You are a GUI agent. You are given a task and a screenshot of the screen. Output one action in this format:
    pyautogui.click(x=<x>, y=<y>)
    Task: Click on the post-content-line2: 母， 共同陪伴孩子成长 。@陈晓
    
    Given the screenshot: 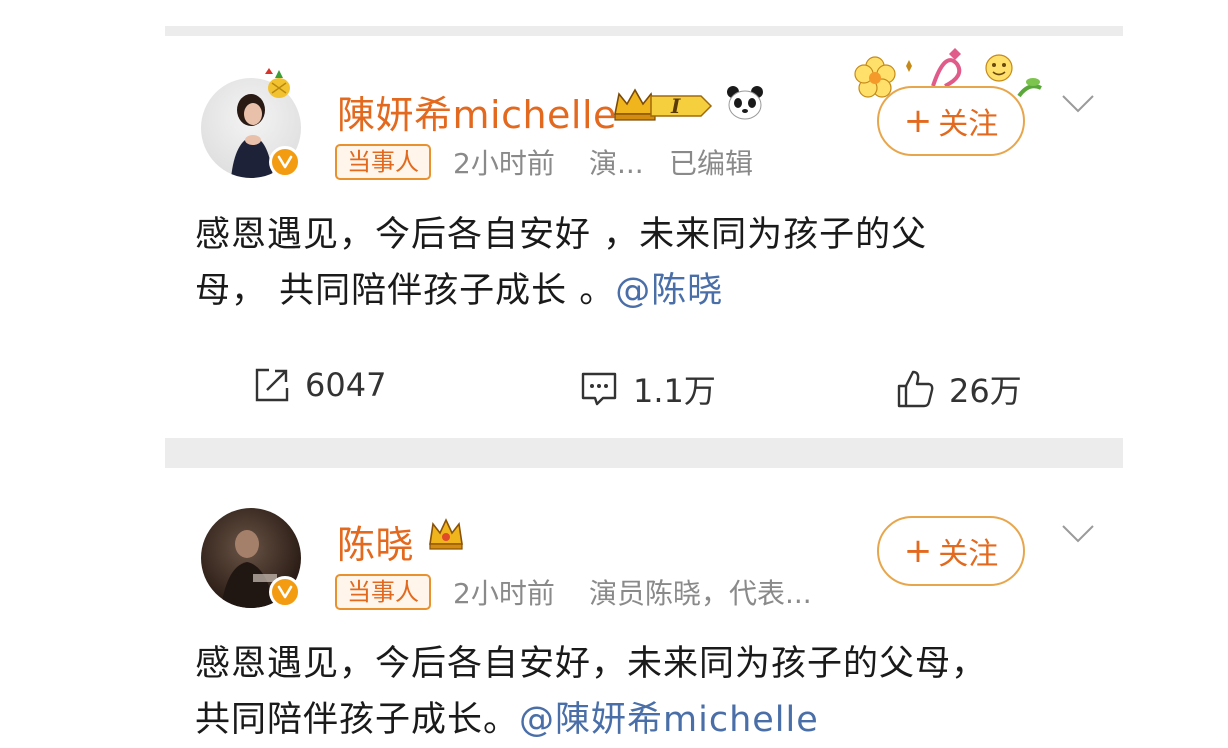 What is the action you would take?
    pyautogui.click(x=459, y=291)
    